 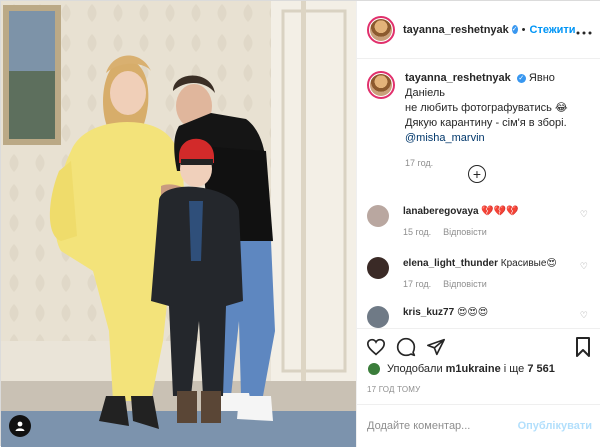 I want to click on caption-verified-badge-icon: ✓, so click(x=521, y=78).